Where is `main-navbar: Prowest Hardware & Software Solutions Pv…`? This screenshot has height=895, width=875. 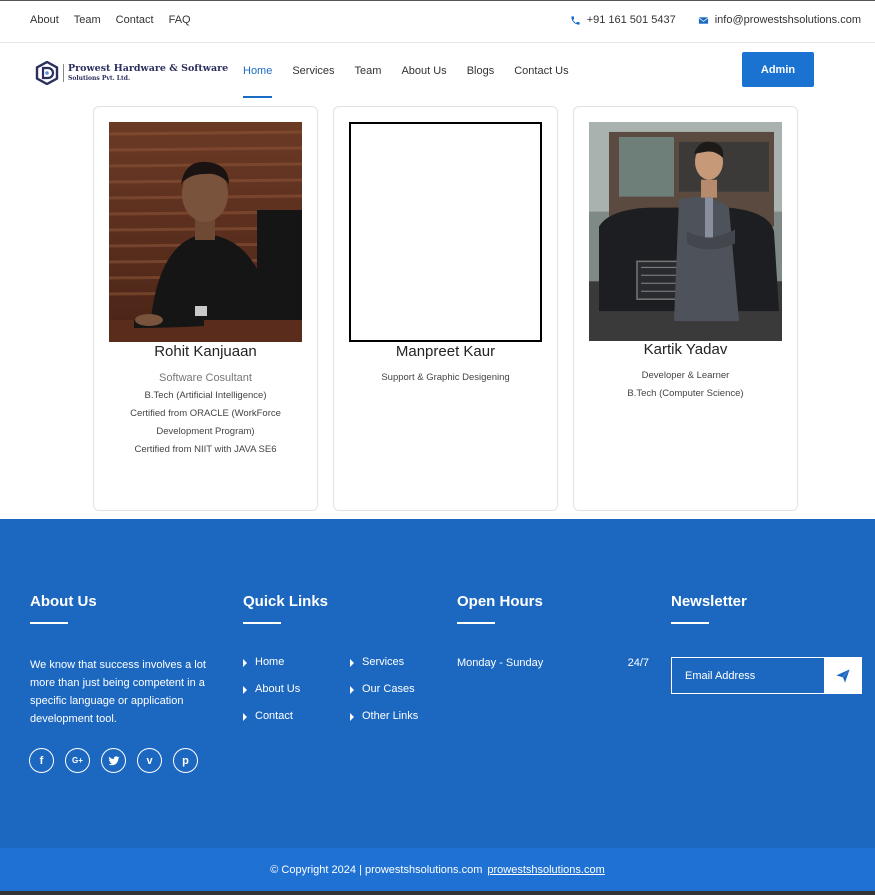
main-navbar: Prowest Hardware & Software Solutions Pv… is located at coordinates (437, 70).